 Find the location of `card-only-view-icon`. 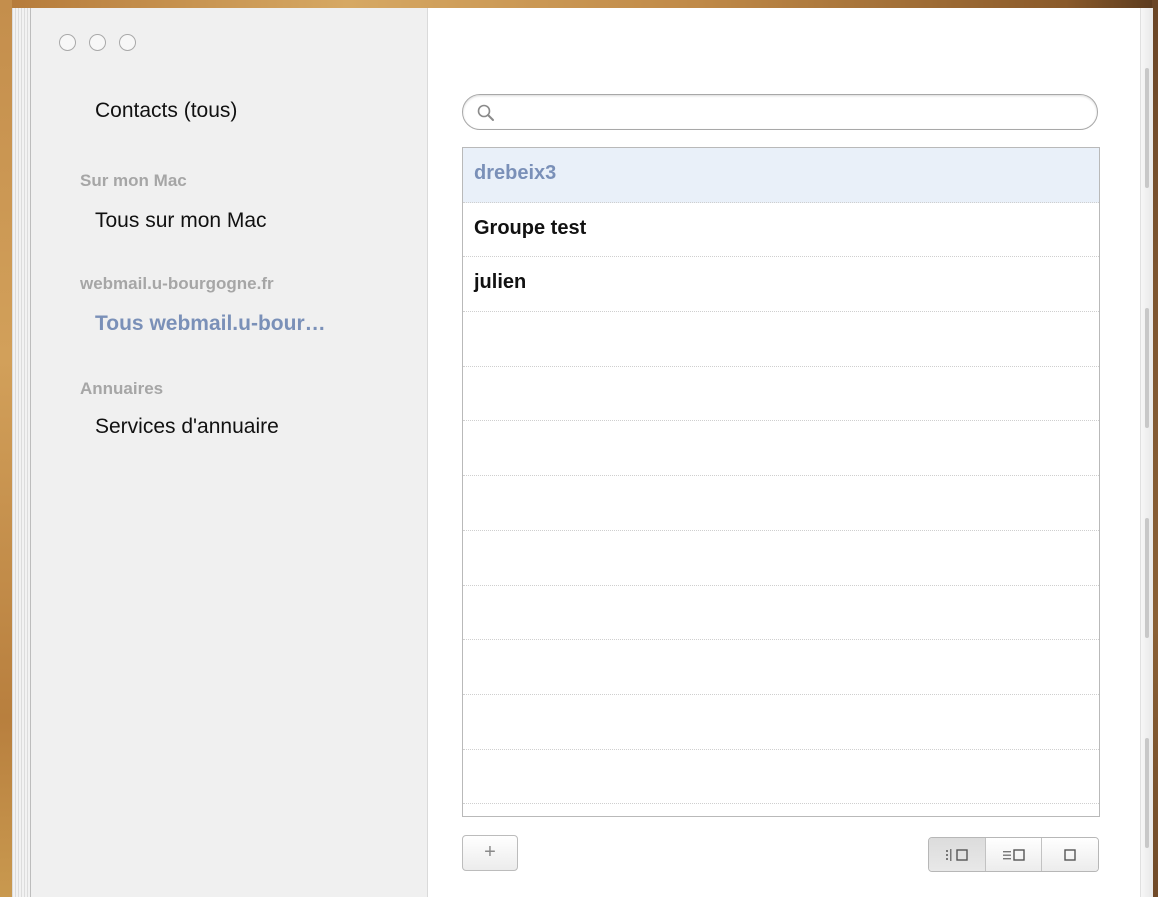

card-only-view-icon is located at coordinates (1070, 854).